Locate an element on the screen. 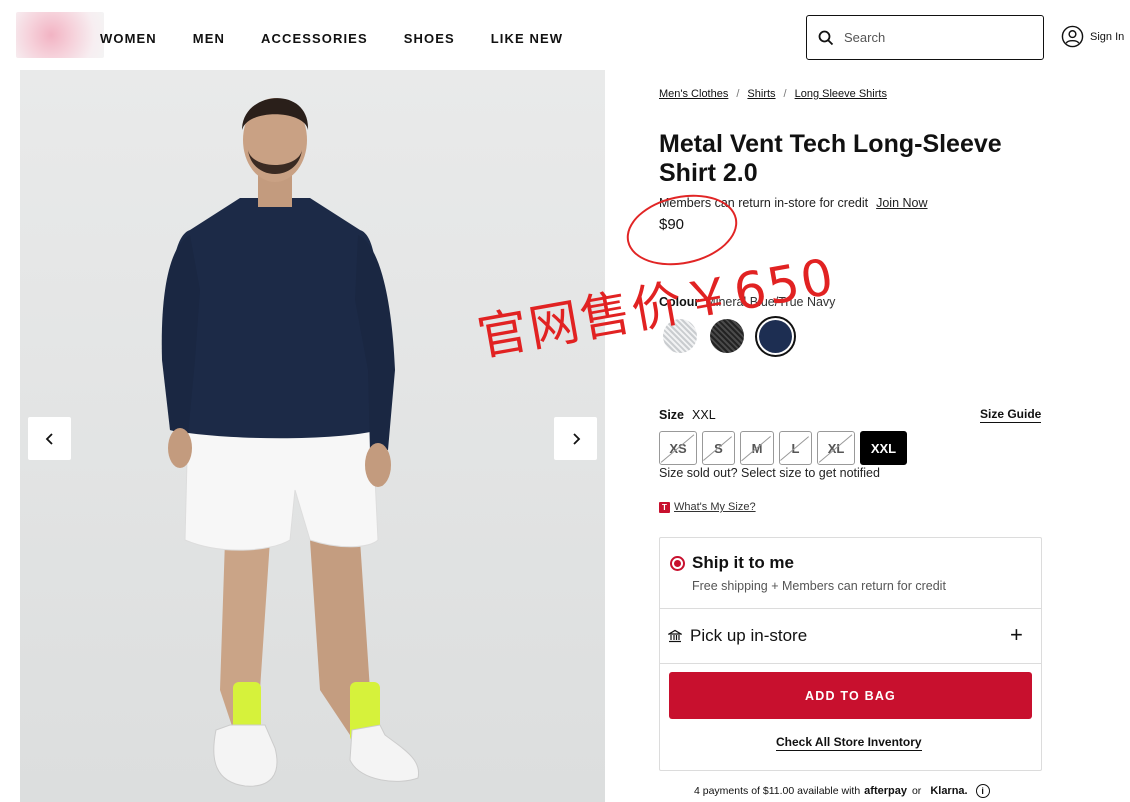 This screenshot has width=1130, height=802. size-option-xs: XS is located at coordinates (678, 448).